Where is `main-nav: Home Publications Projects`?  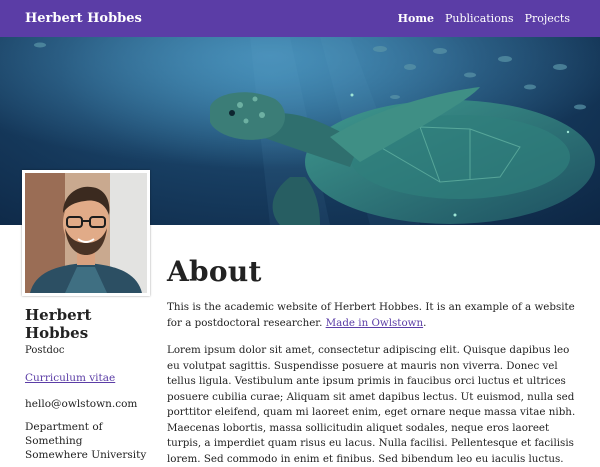 main-nav: Home Publications Projects is located at coordinates (484, 18).